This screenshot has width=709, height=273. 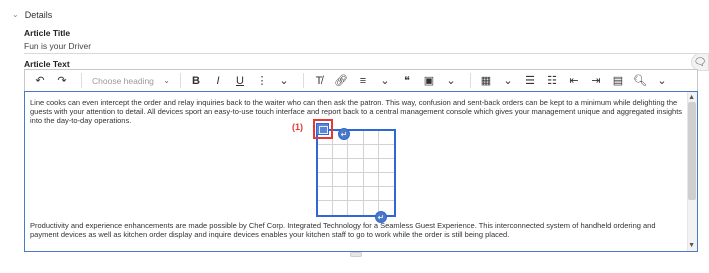 I want to click on editor-resize-handle, so click(x=356, y=254).